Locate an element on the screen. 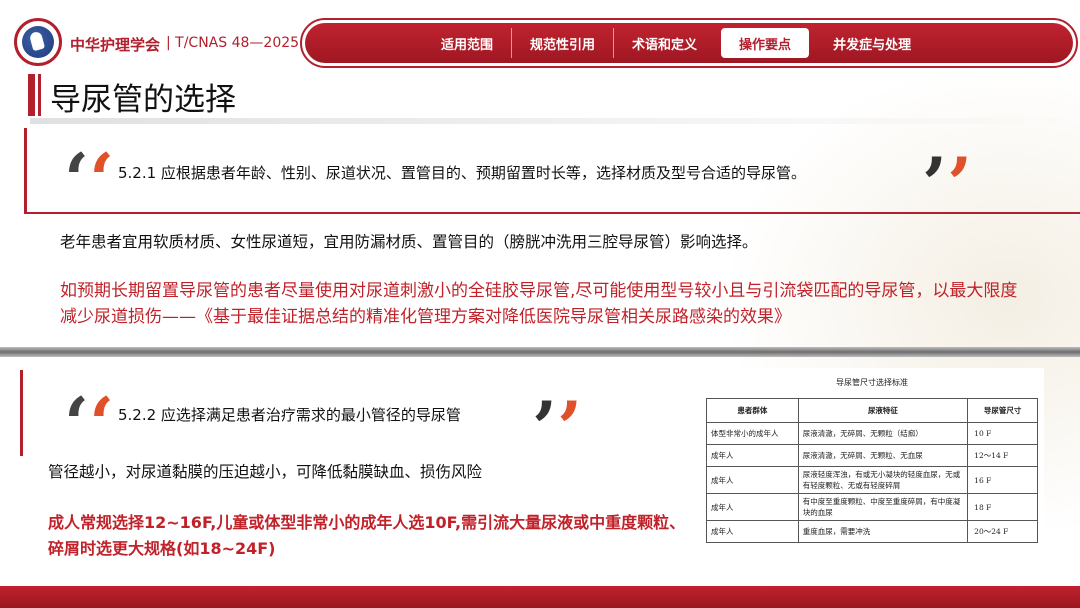 The image size is (1080, 608). table-cell: 尿液清澈，无碎屑、无颗粒、无血尿 is located at coordinates (883, 455).